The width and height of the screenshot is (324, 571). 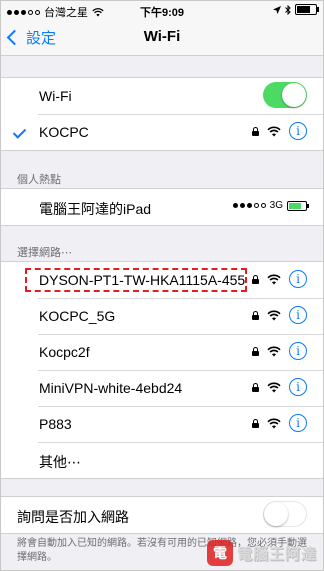 I want to click on hotspot-row: 電腦王阿達的iPad 3G, so click(x=162, y=207).